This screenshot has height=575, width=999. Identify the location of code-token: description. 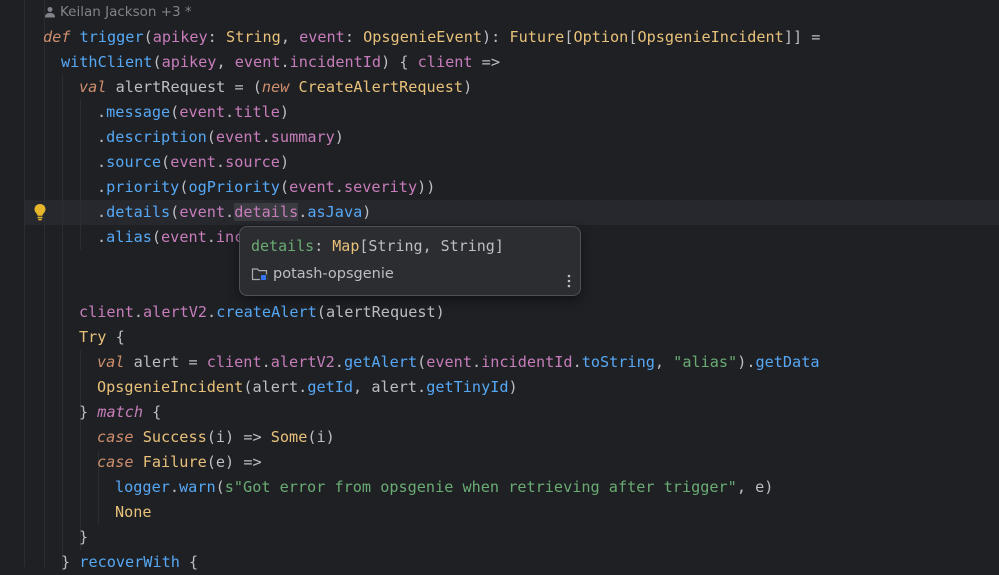
(156, 137).